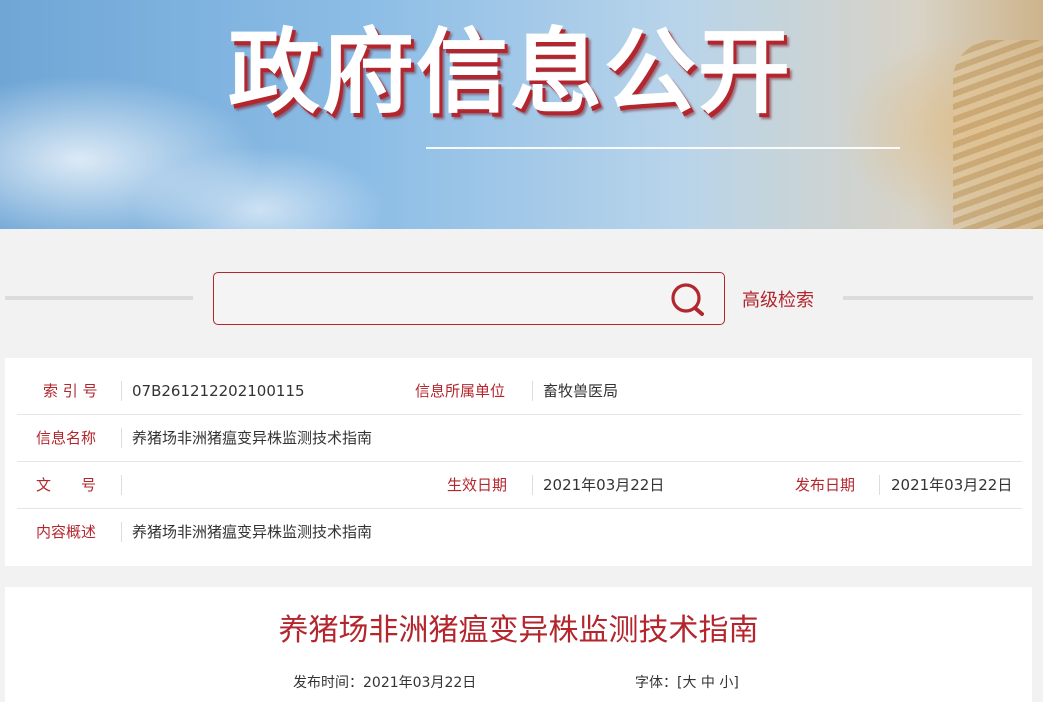 This screenshot has width=1043, height=702. What do you see at coordinates (778, 299) in the screenshot?
I see `advanced-search-link: 高级检索` at bounding box center [778, 299].